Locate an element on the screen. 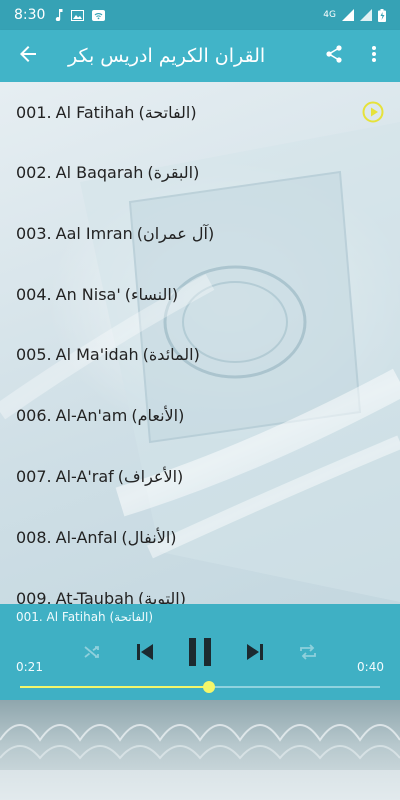  seek-thumb is located at coordinates (209, 687).